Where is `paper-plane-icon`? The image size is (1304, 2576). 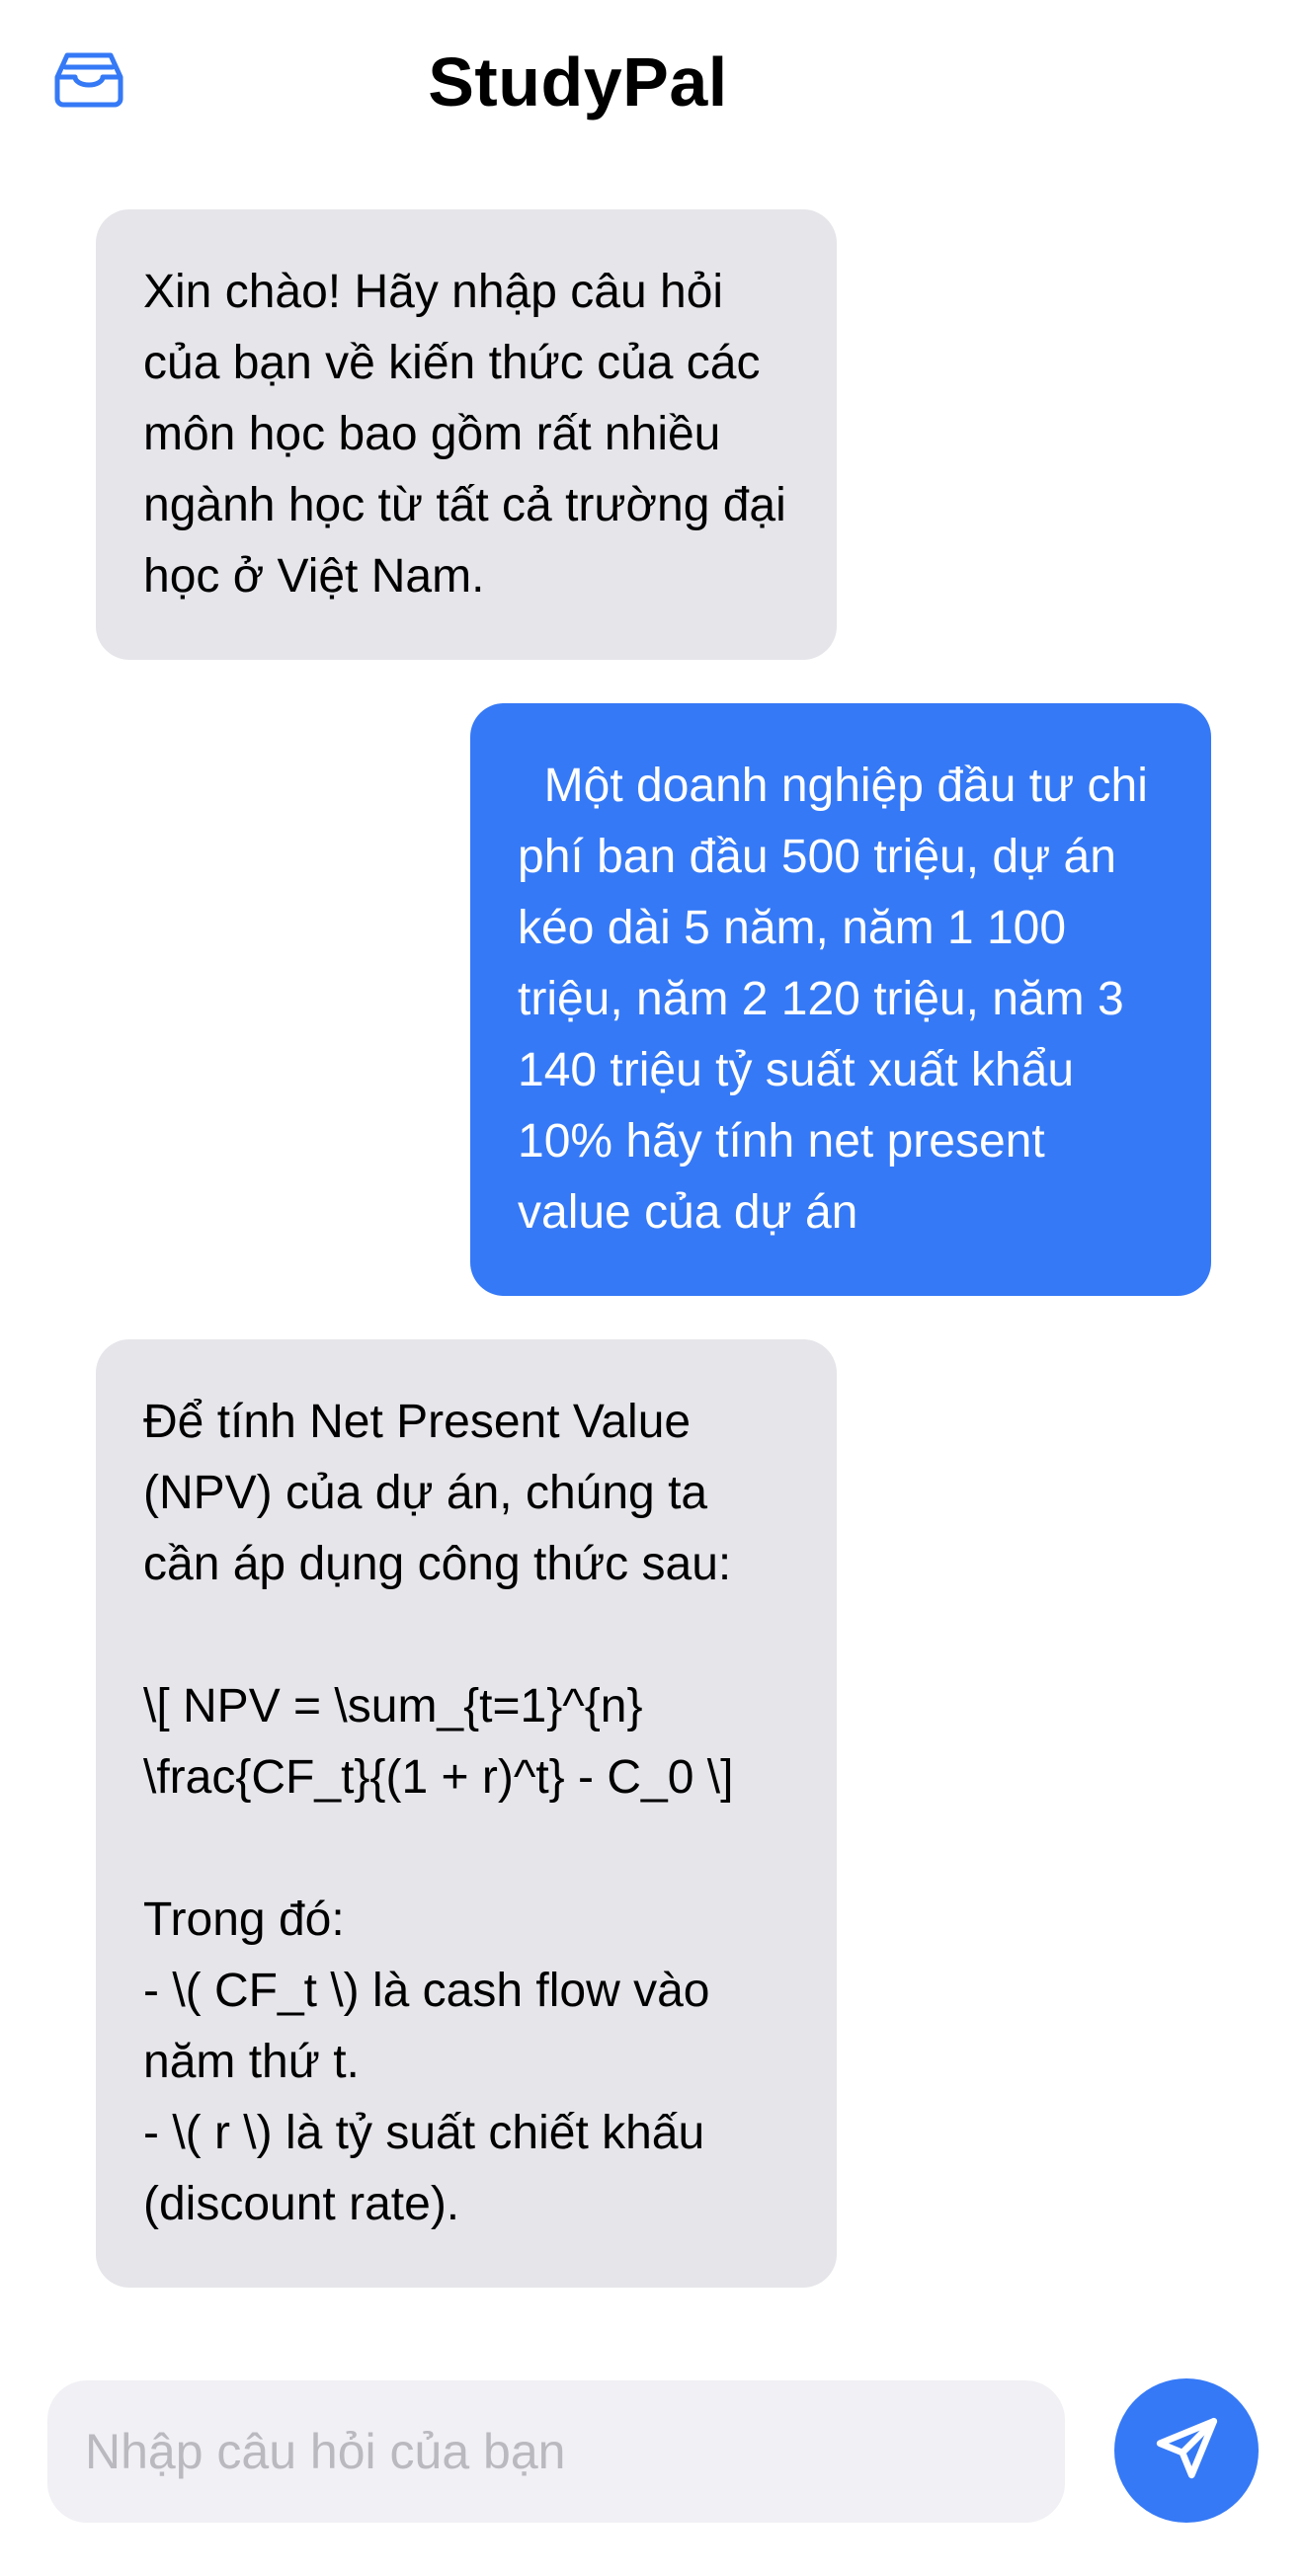 paper-plane-icon is located at coordinates (1186, 2451).